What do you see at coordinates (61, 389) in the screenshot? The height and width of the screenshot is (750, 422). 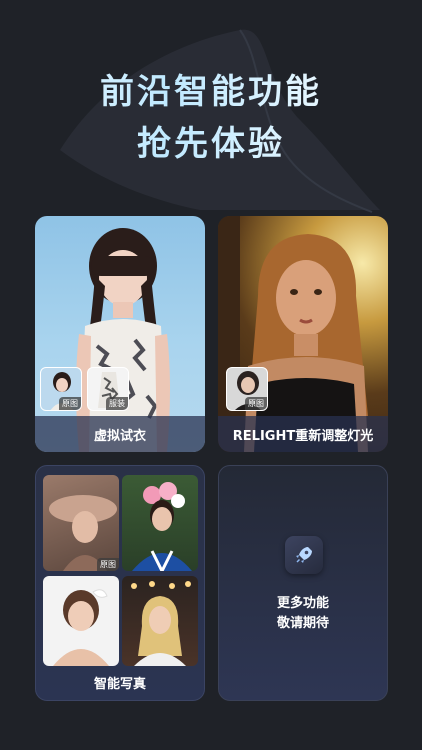 I see `original-thumb: 原图` at bounding box center [61, 389].